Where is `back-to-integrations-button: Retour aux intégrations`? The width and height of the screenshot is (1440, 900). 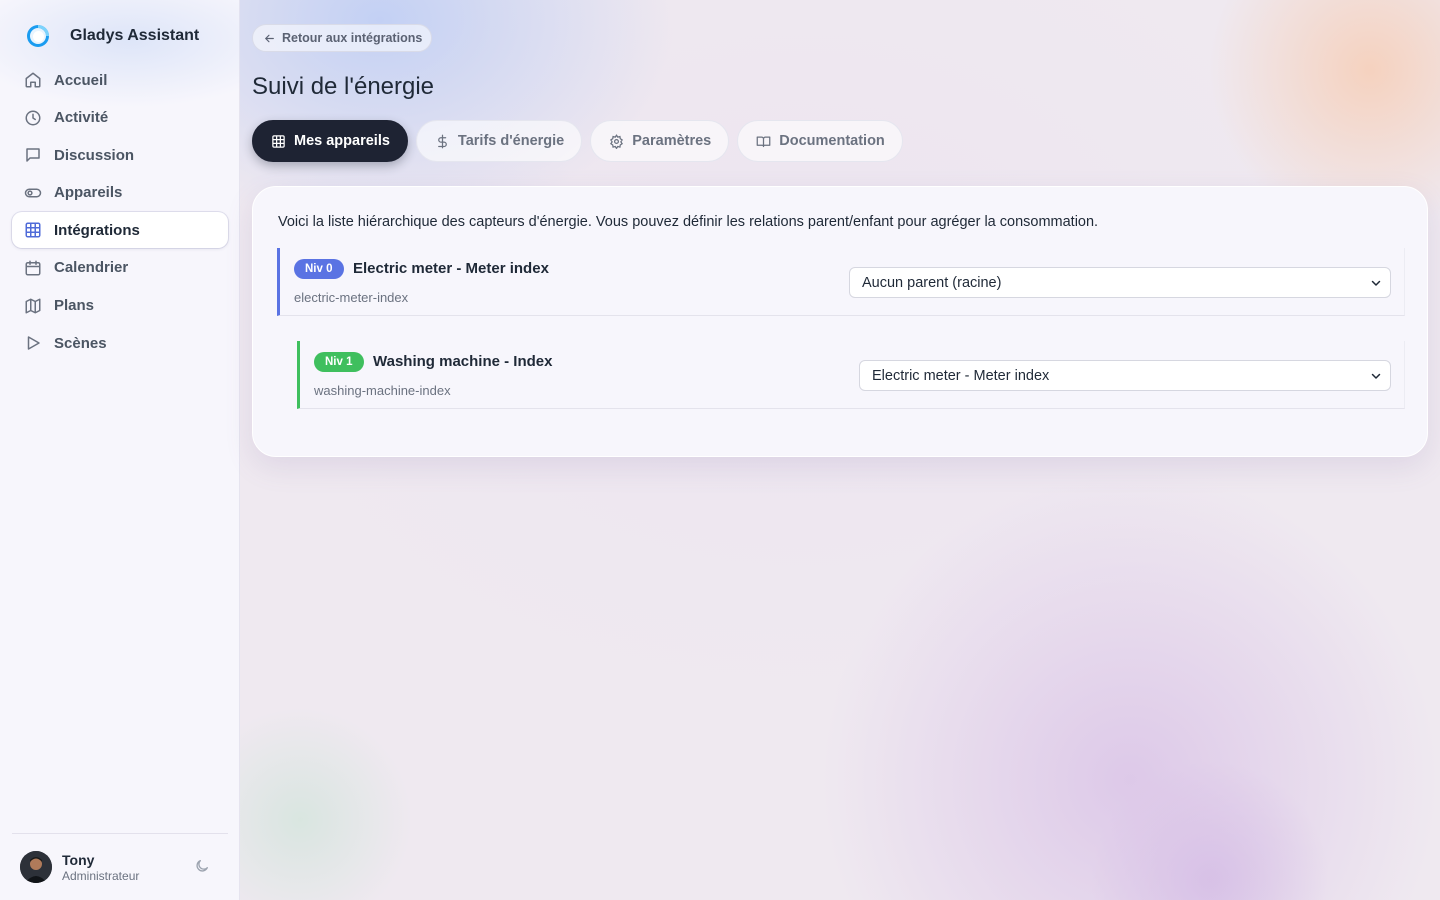 back-to-integrations-button: Retour aux intégrations is located at coordinates (342, 38).